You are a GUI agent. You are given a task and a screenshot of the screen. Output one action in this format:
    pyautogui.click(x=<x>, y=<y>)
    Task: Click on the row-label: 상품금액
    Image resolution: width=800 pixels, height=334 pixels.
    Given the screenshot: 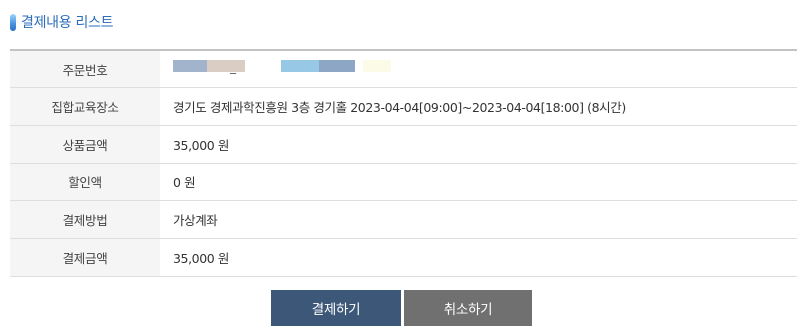 What is the action you would take?
    pyautogui.click(x=85, y=144)
    